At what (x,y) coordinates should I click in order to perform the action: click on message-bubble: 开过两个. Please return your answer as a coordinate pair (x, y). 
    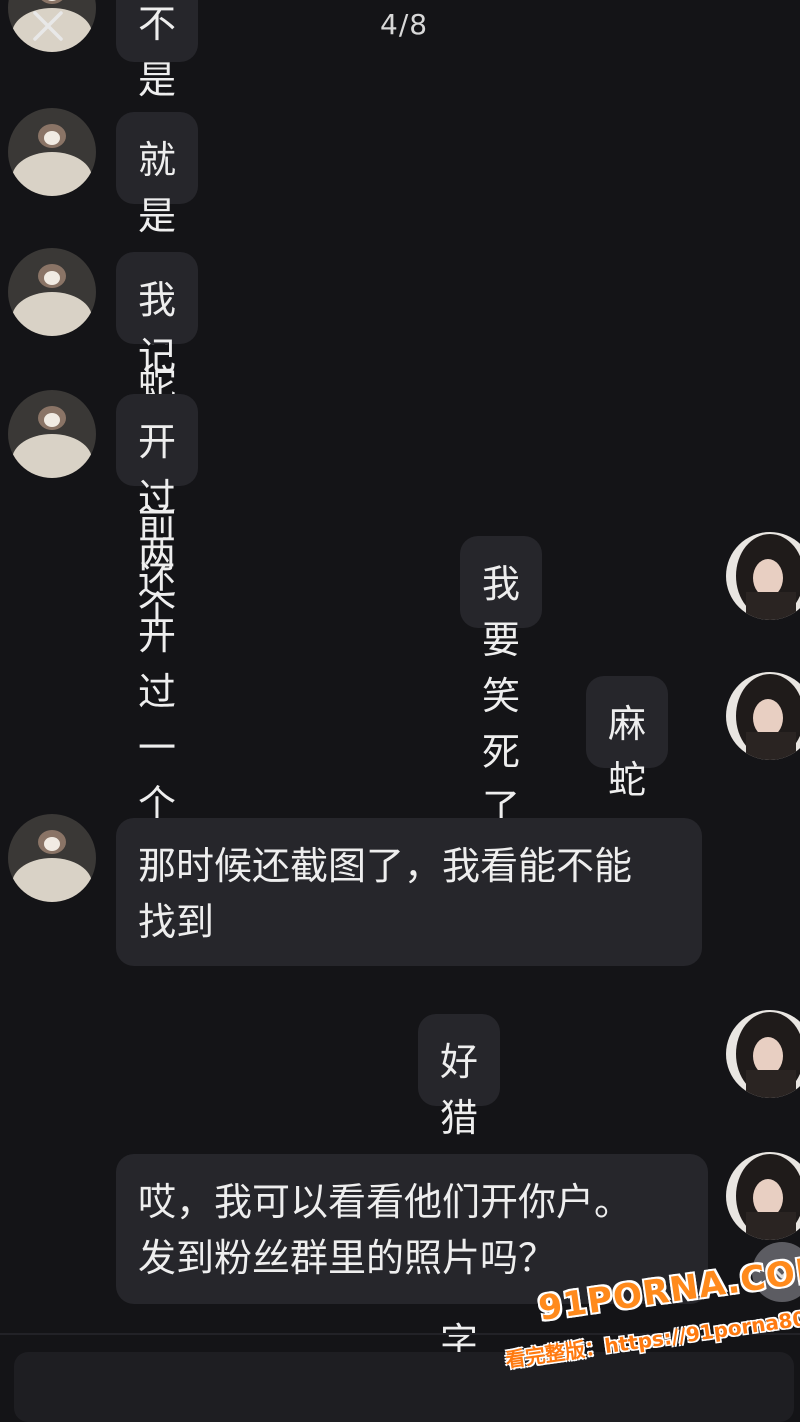
    Looking at the image, I should click on (157, 513).